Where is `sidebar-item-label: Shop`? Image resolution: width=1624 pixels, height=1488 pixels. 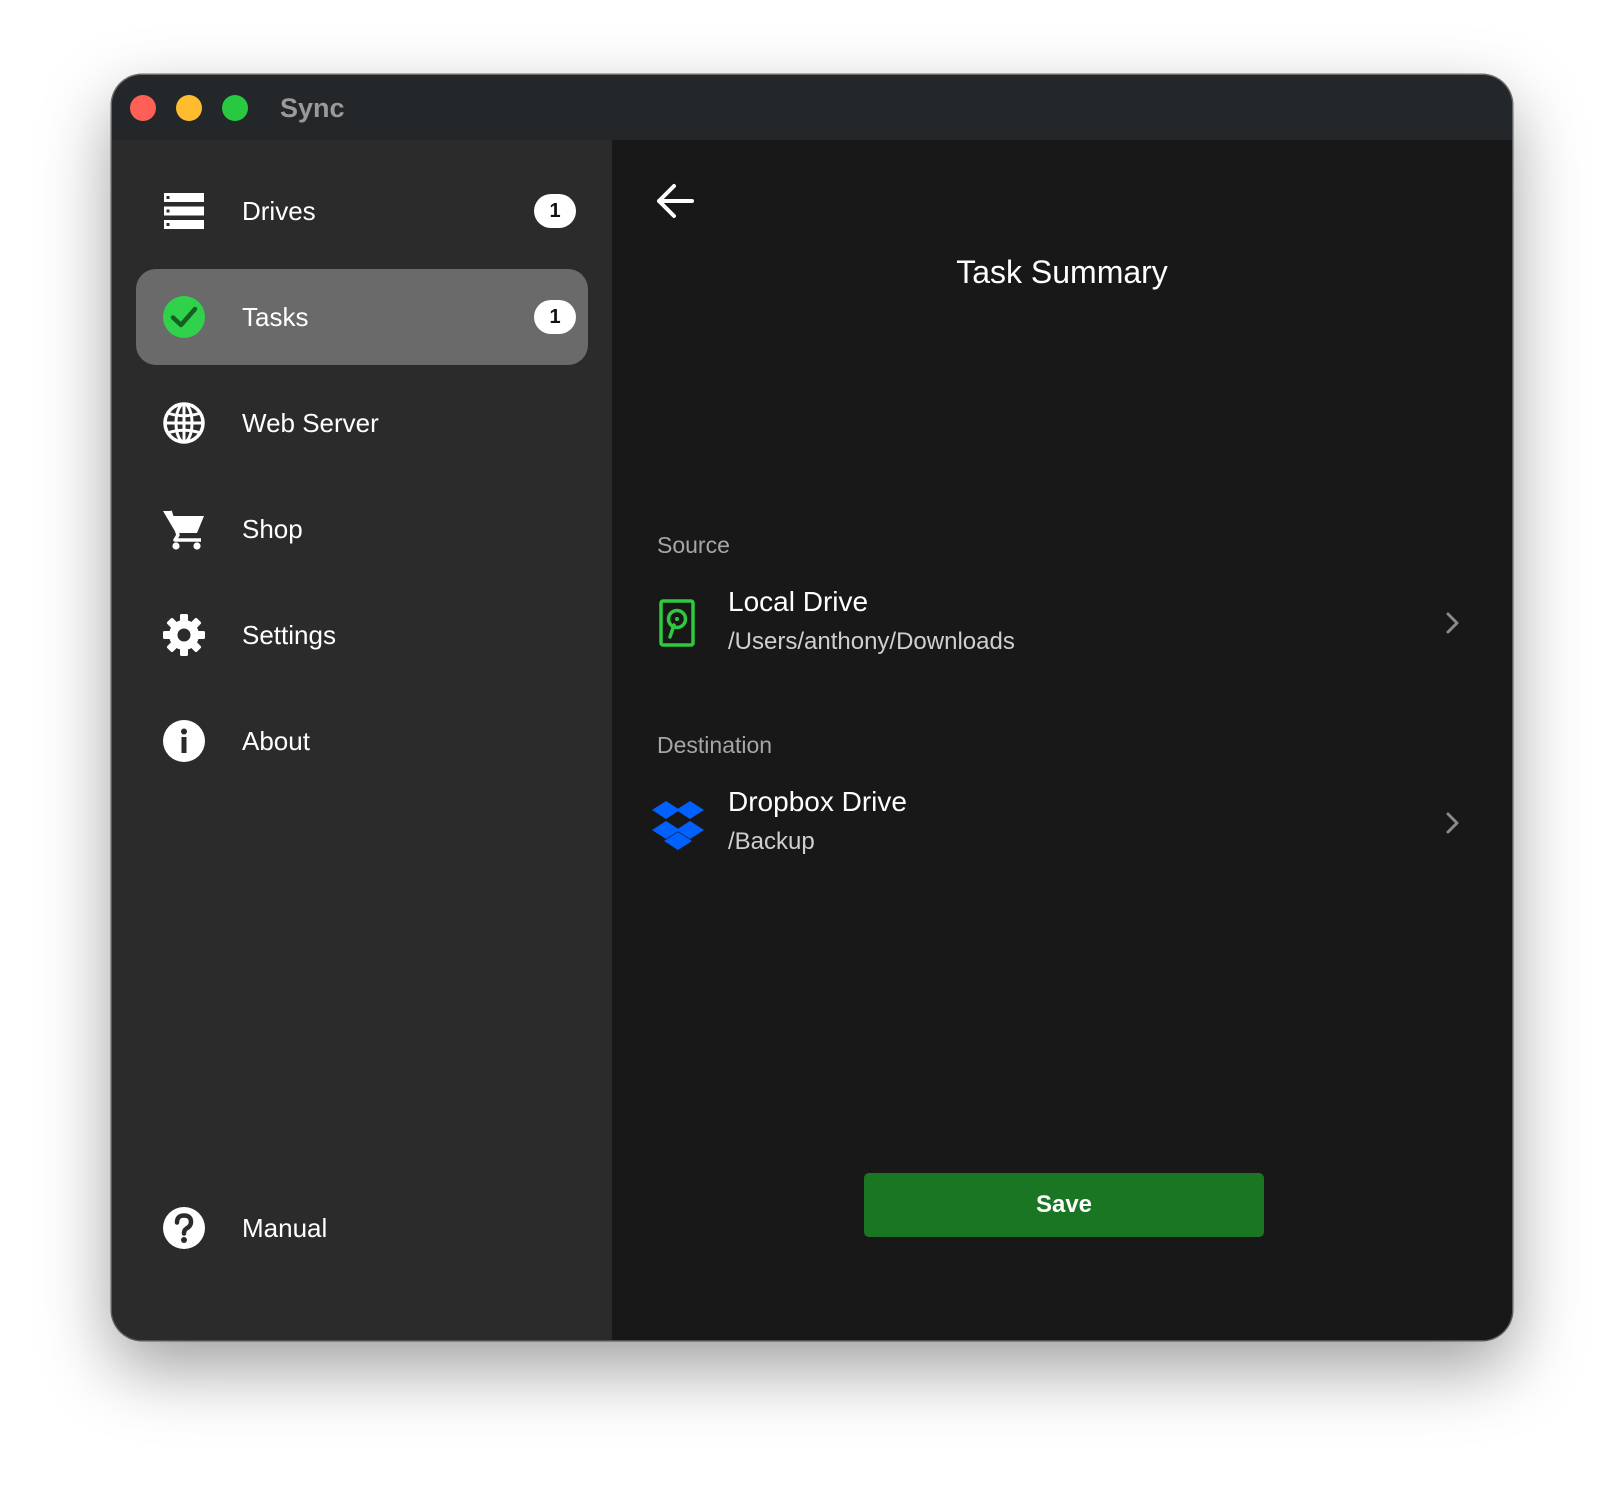 sidebar-item-label: Shop is located at coordinates (272, 529).